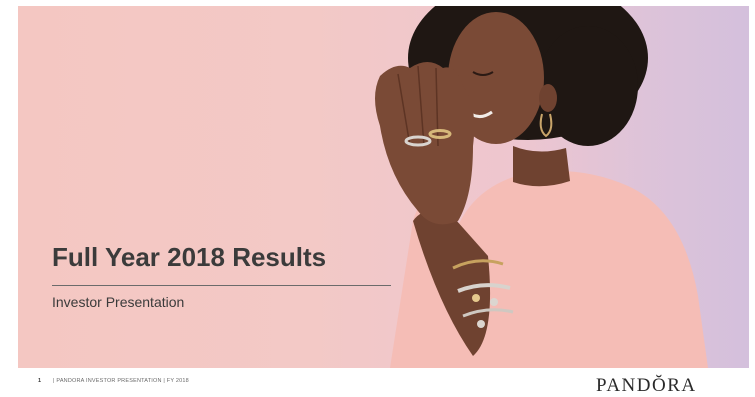 Image resolution: width=755 pixels, height=397 pixels. What do you see at coordinates (548, 98) in the screenshot?
I see `ear` at bounding box center [548, 98].